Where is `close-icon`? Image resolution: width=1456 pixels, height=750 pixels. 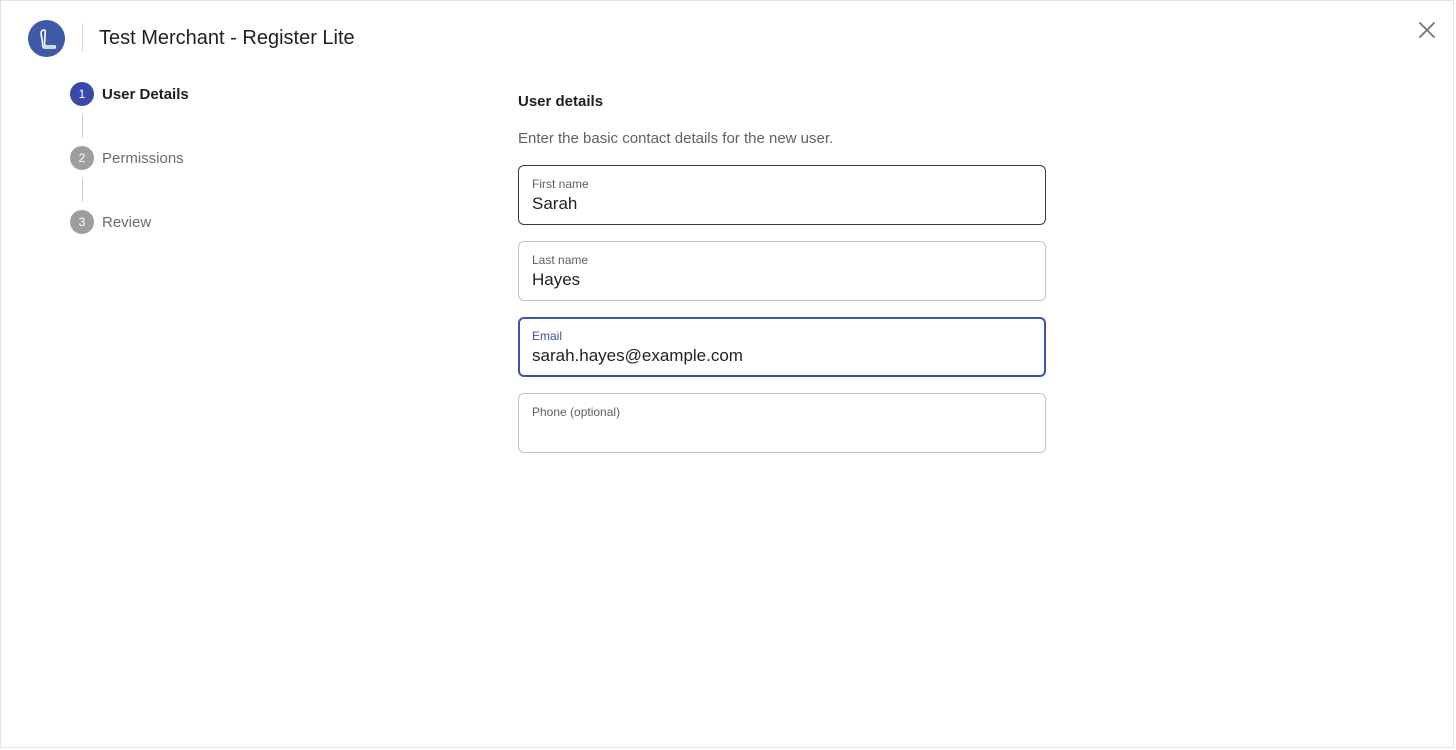
close-icon is located at coordinates (1427, 30).